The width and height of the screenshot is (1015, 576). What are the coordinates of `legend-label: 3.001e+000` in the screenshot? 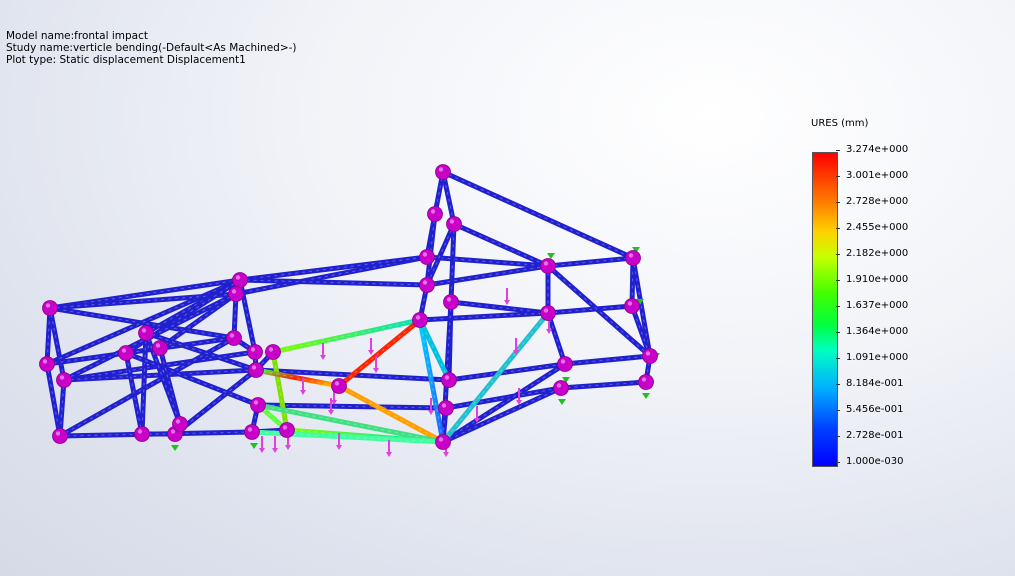 It's located at (877, 175).